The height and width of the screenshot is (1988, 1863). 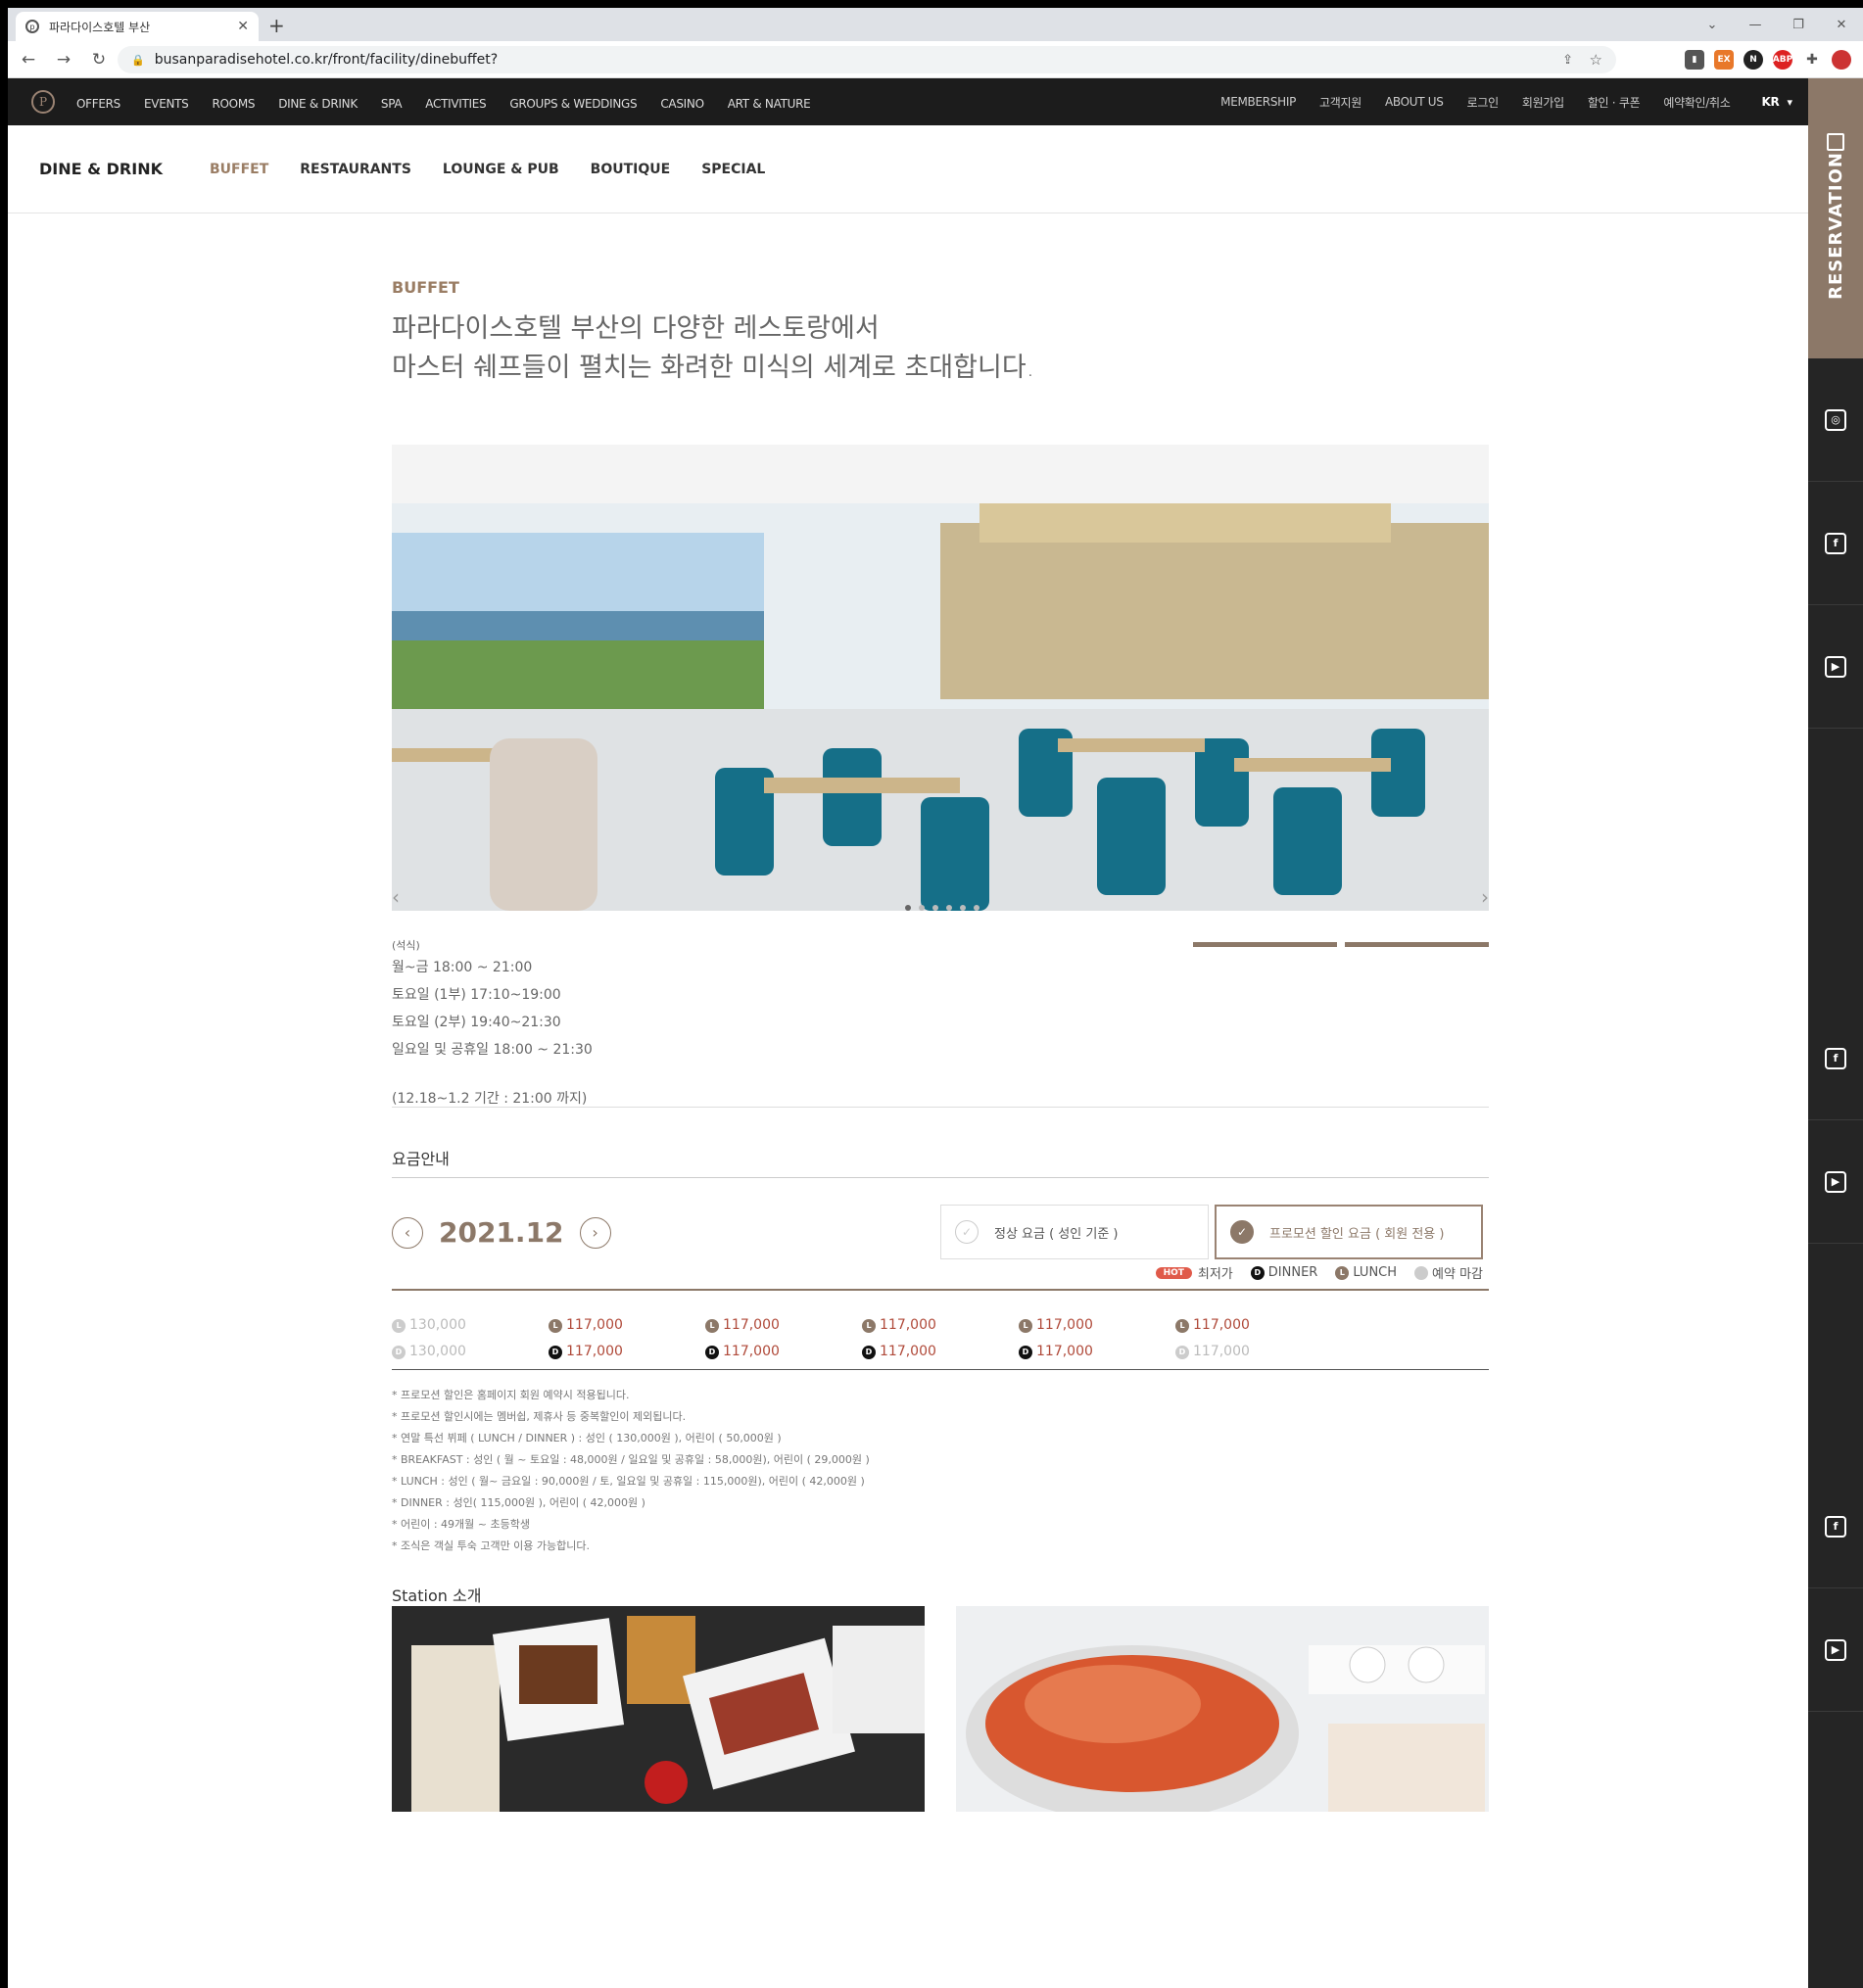 What do you see at coordinates (43, 102) in the screenshot?
I see `paradise-logo-icon: P` at bounding box center [43, 102].